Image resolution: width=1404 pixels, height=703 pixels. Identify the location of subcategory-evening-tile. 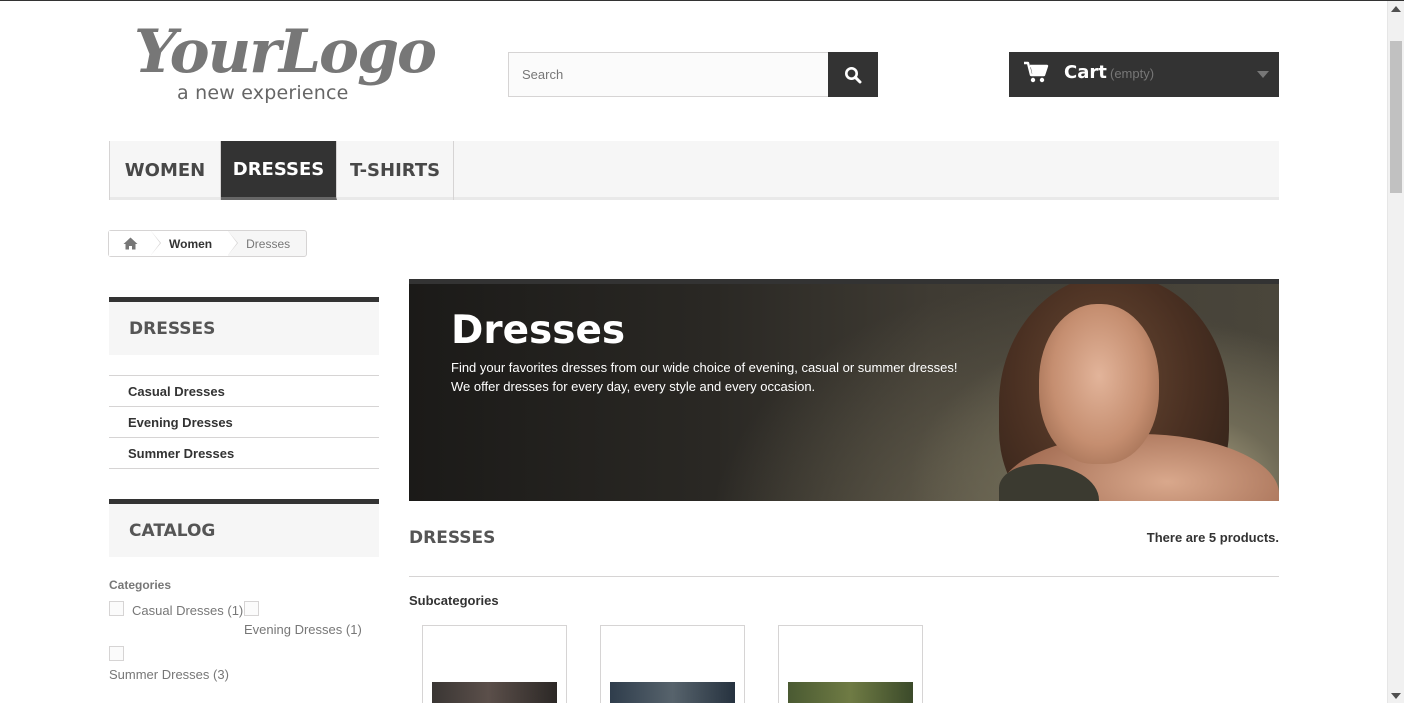
(672, 664).